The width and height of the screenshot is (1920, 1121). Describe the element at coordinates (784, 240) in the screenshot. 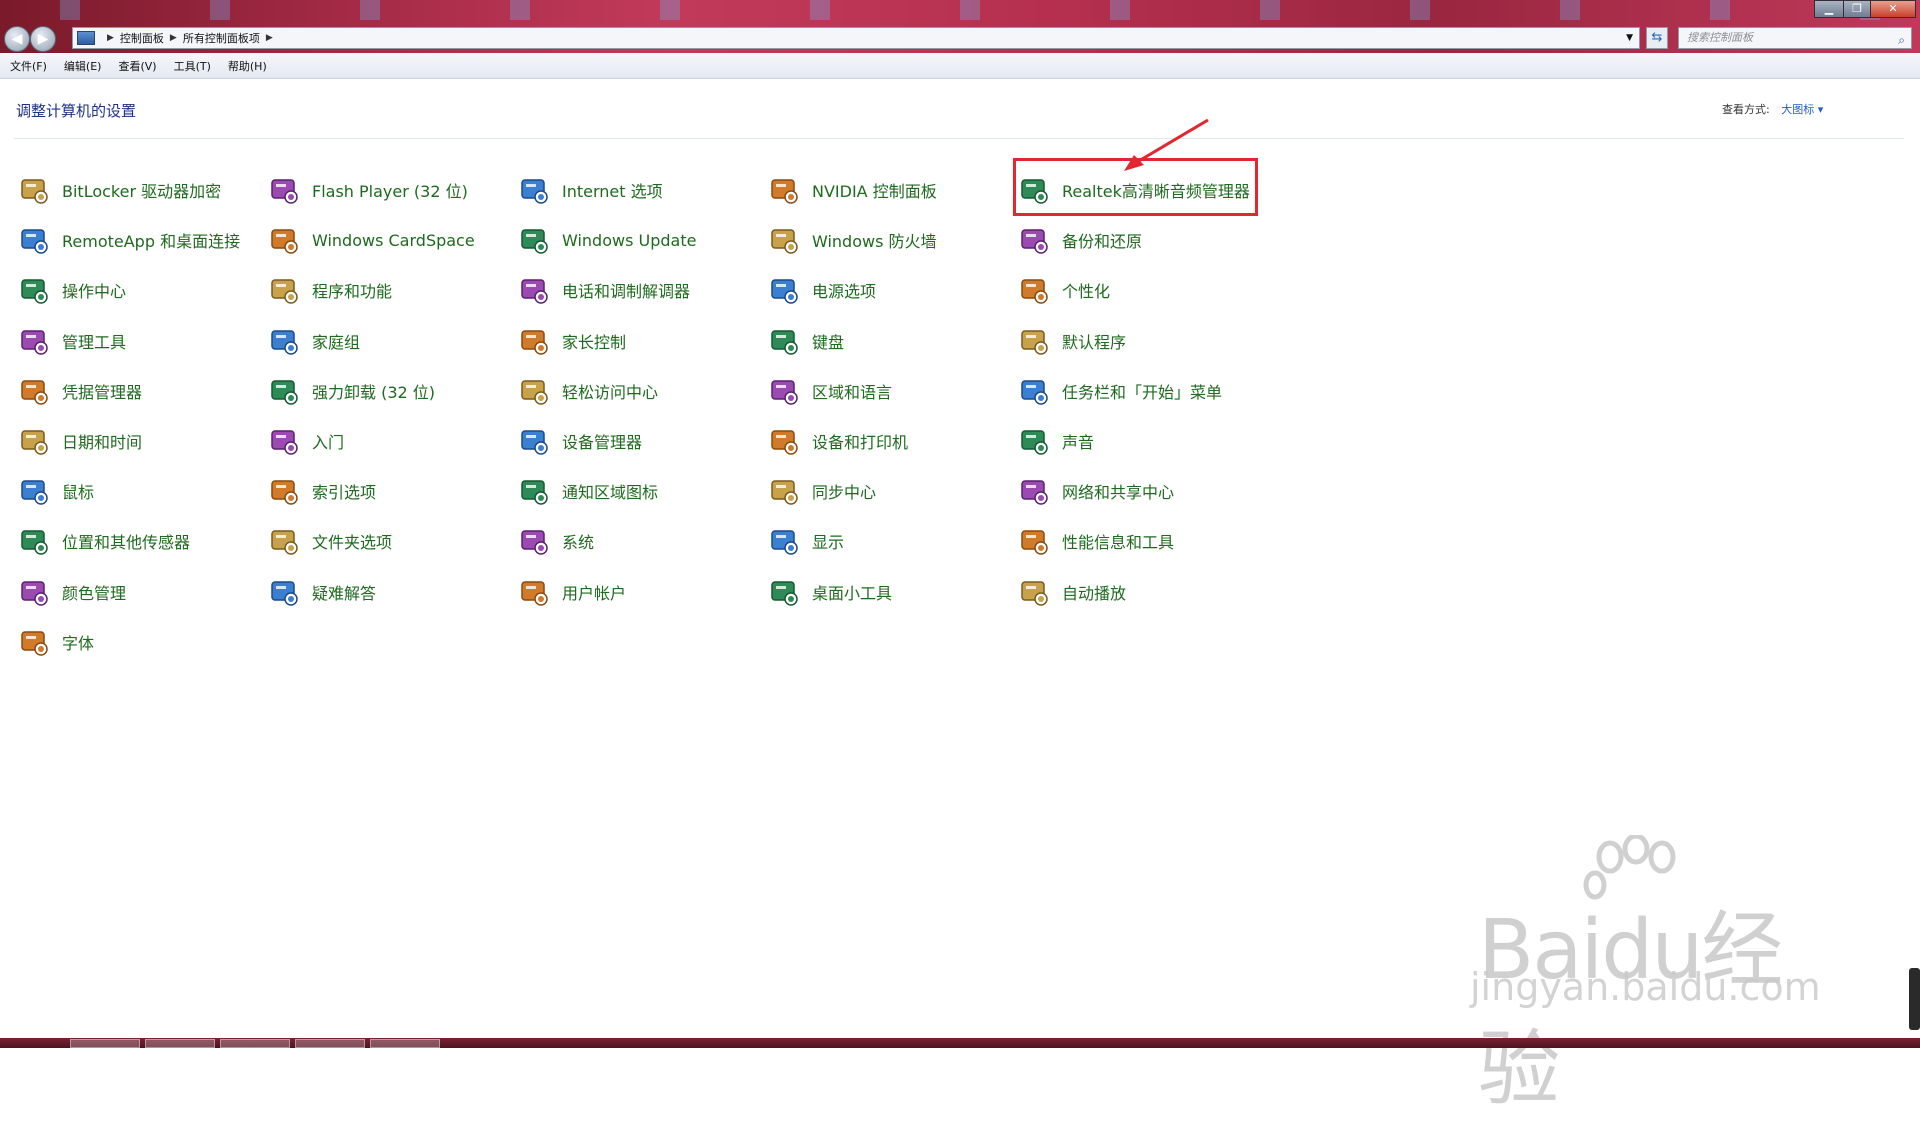

I see `firewall-brick-icon` at that location.